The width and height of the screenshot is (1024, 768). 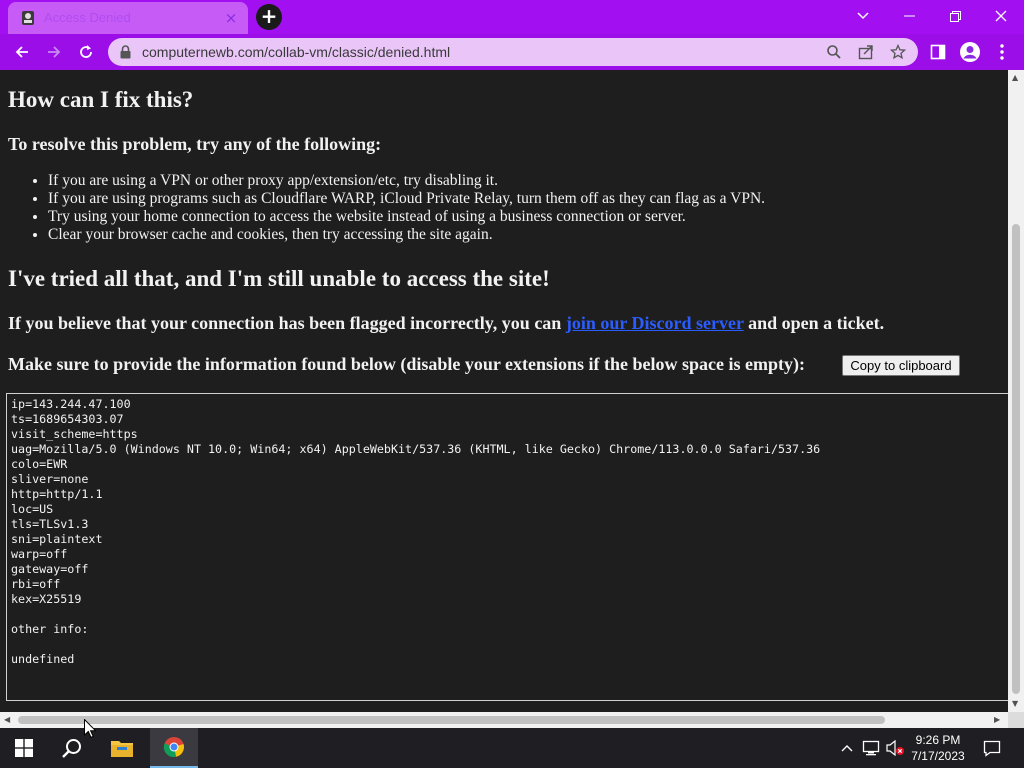 I want to click on forward-icon, so click(x=54, y=52).